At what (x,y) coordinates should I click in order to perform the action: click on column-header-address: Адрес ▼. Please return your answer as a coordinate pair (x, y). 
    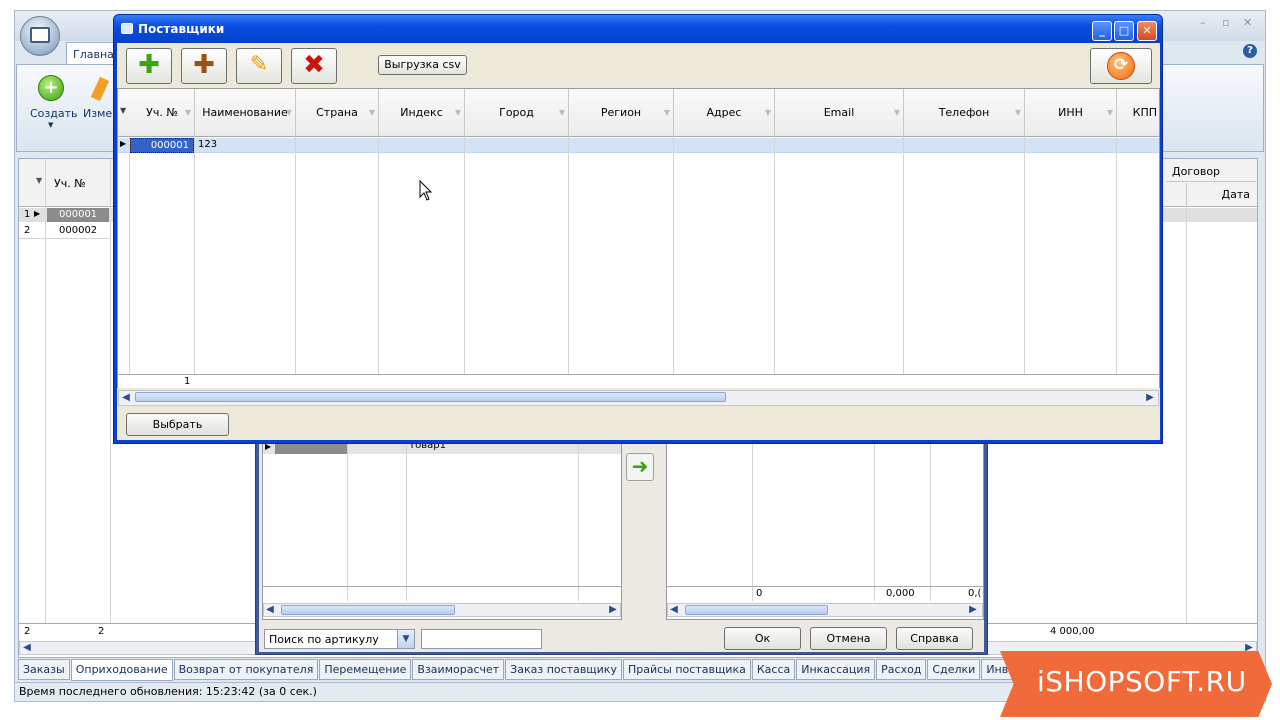
    Looking at the image, I should click on (724, 113).